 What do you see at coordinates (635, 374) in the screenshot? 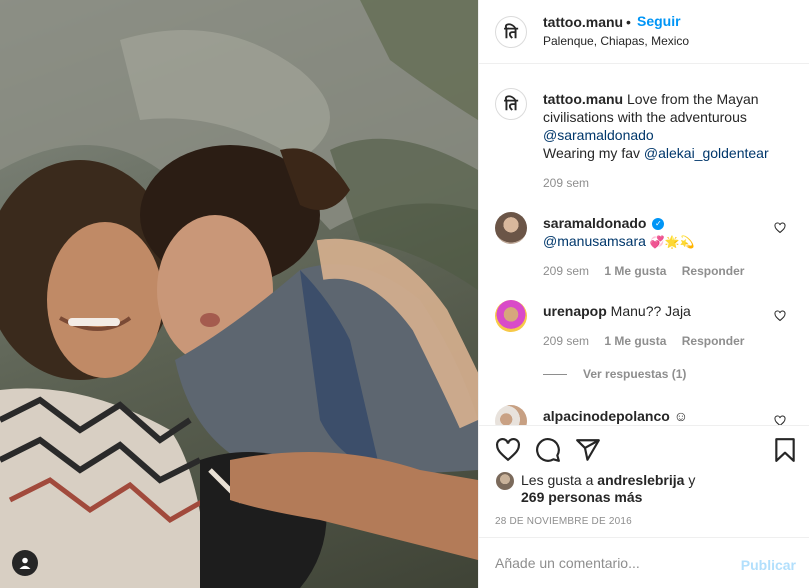
I see `view-replies-label: Ver respuestas (1)` at bounding box center [635, 374].